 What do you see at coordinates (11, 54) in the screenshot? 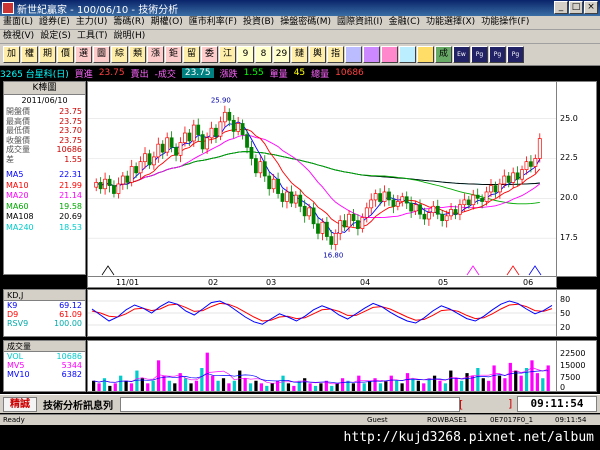
I see `toolbar-button-0: 加` at bounding box center [11, 54].